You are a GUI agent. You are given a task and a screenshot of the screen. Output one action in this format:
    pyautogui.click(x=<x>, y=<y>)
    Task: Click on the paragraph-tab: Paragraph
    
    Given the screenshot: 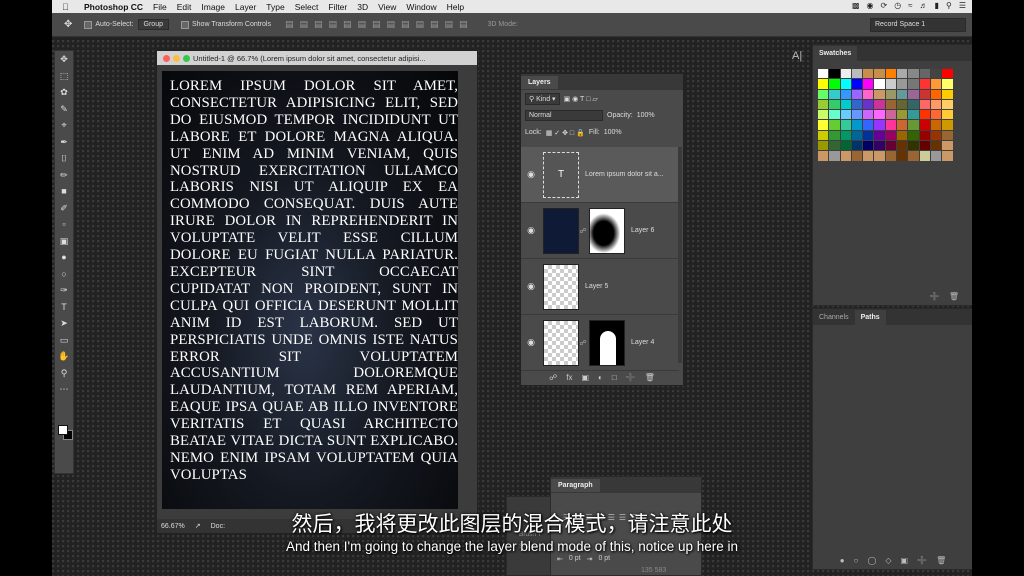 What is the action you would take?
    pyautogui.click(x=575, y=485)
    